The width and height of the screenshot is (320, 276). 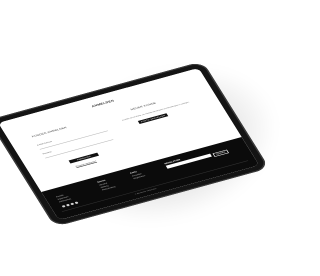 I want to click on youtube-icon, so click(x=76, y=203).